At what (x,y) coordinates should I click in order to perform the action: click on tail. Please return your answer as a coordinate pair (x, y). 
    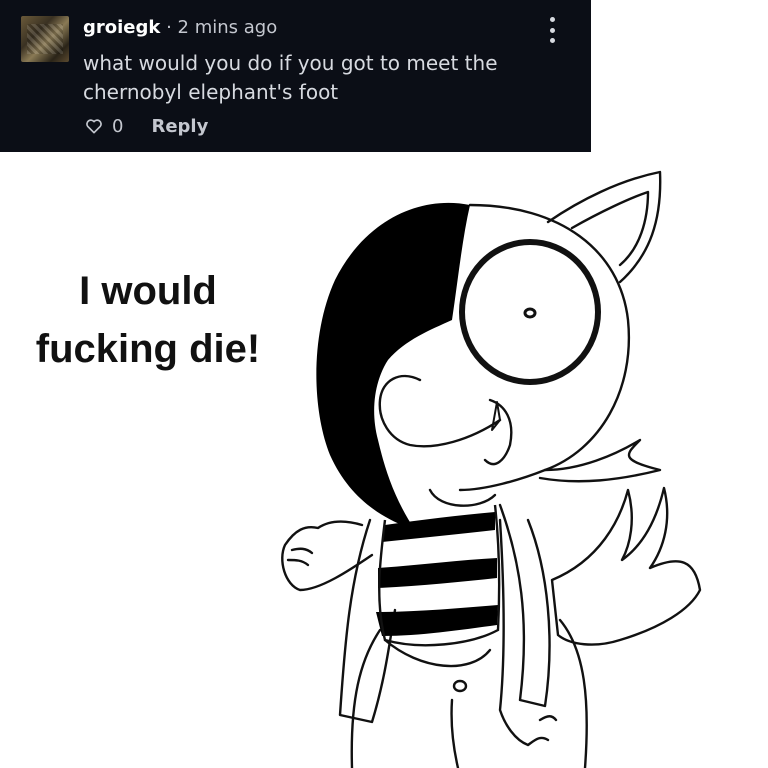
    Looking at the image, I should click on (626, 566).